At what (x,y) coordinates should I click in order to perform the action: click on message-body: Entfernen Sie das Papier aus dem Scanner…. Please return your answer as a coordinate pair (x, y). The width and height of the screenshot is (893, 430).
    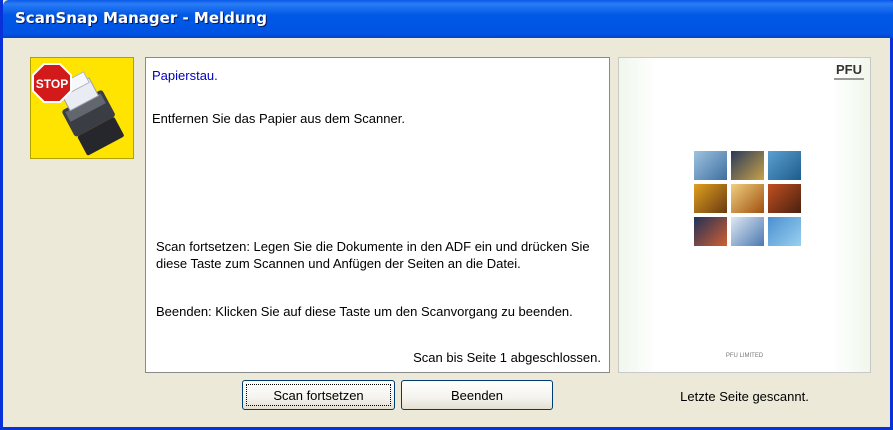
    Looking at the image, I should click on (278, 118).